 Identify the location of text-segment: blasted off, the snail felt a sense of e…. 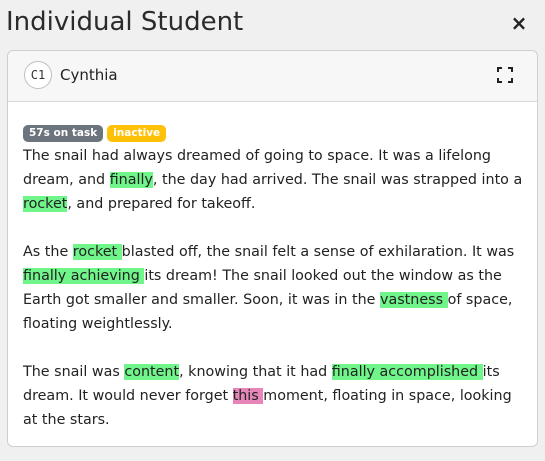
(318, 252).